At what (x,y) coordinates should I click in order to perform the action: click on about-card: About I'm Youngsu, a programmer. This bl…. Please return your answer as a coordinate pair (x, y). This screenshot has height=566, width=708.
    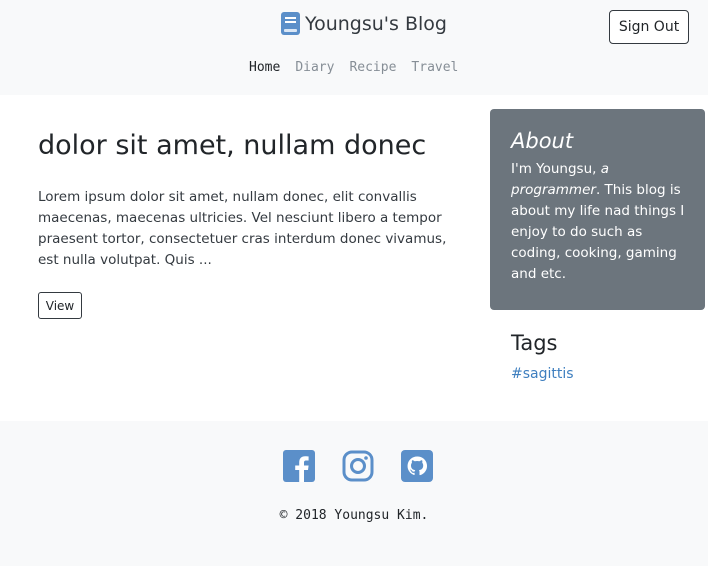
    Looking at the image, I should click on (597, 209).